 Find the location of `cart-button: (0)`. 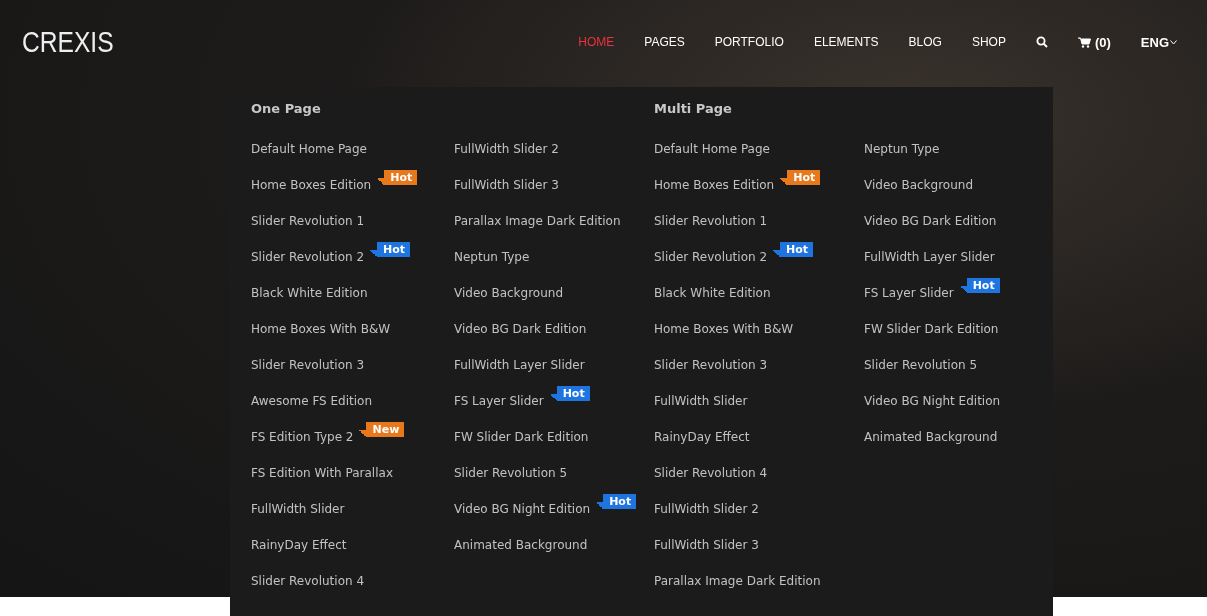

cart-button: (0) is located at coordinates (1094, 42).